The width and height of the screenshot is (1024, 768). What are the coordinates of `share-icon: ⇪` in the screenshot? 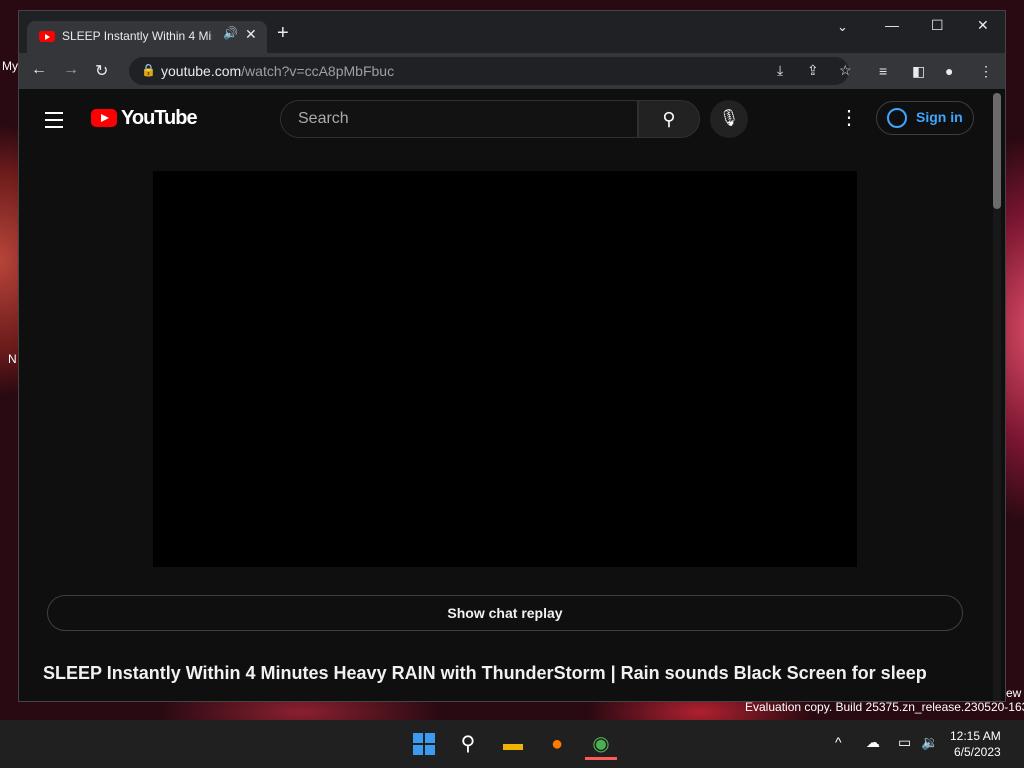 It's located at (813, 70).